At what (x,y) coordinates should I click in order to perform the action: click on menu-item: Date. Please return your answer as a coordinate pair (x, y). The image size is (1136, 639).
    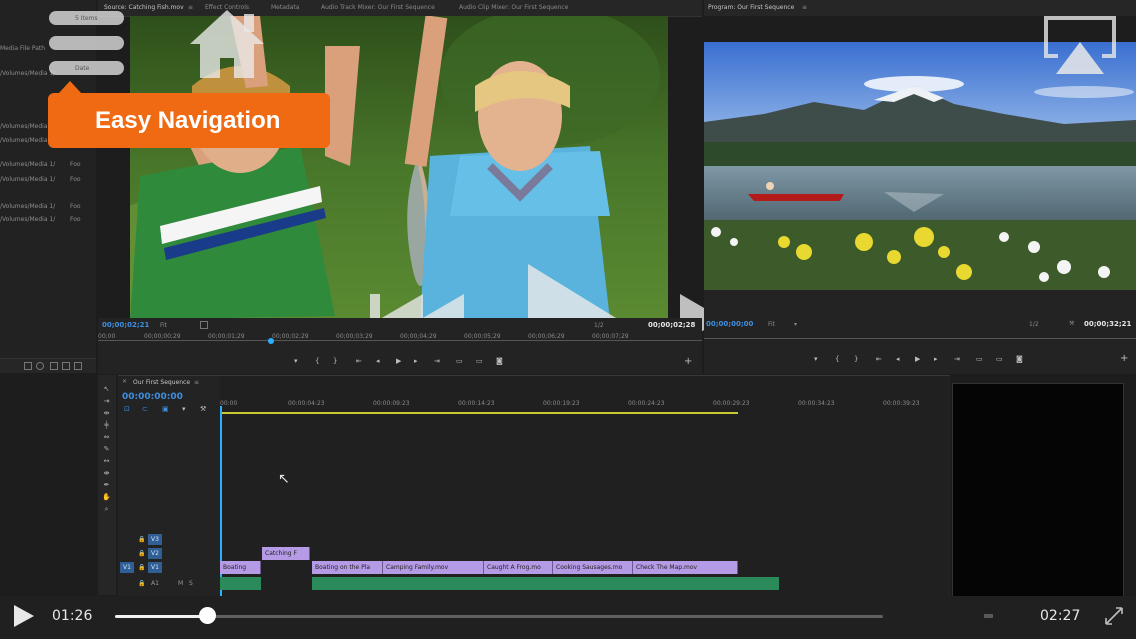
    Looking at the image, I should click on (86, 68).